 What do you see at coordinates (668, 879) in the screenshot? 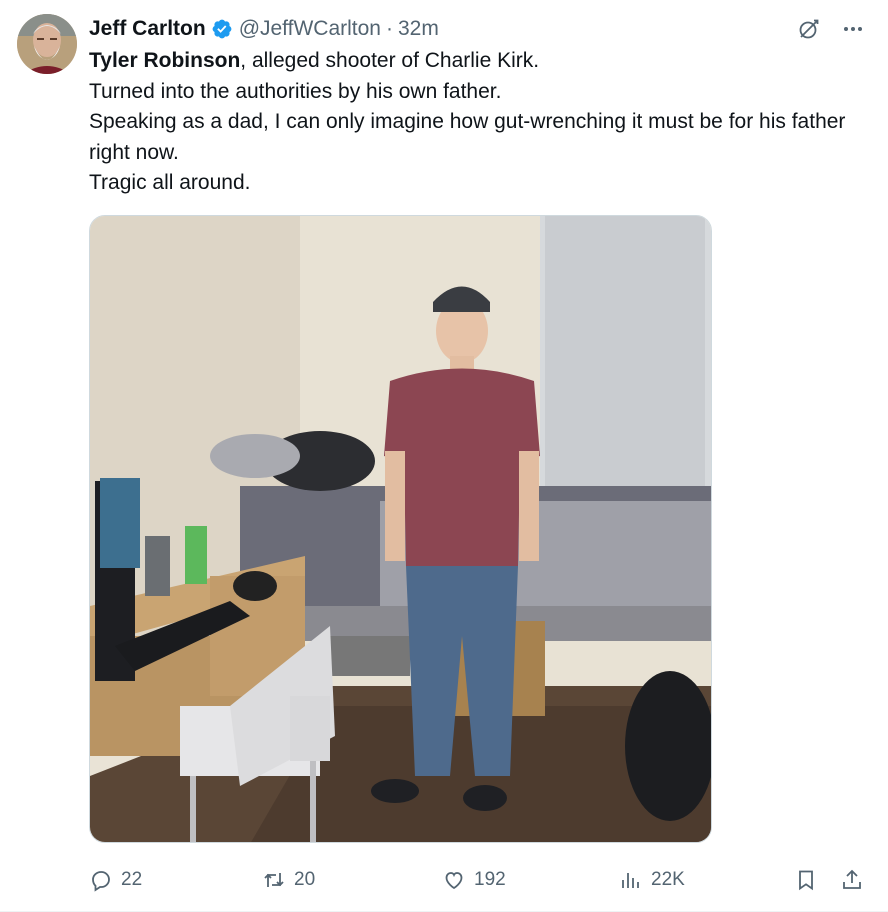
I see `views-count: 22K` at bounding box center [668, 879].